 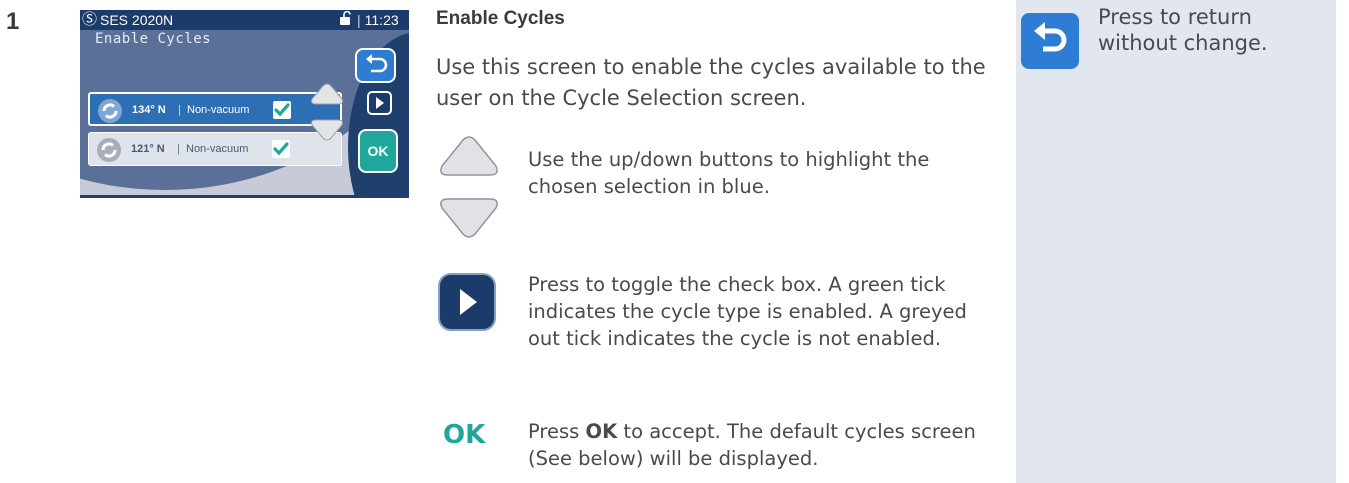 I want to click on cycle-temp: 121° N, so click(x=148, y=149).